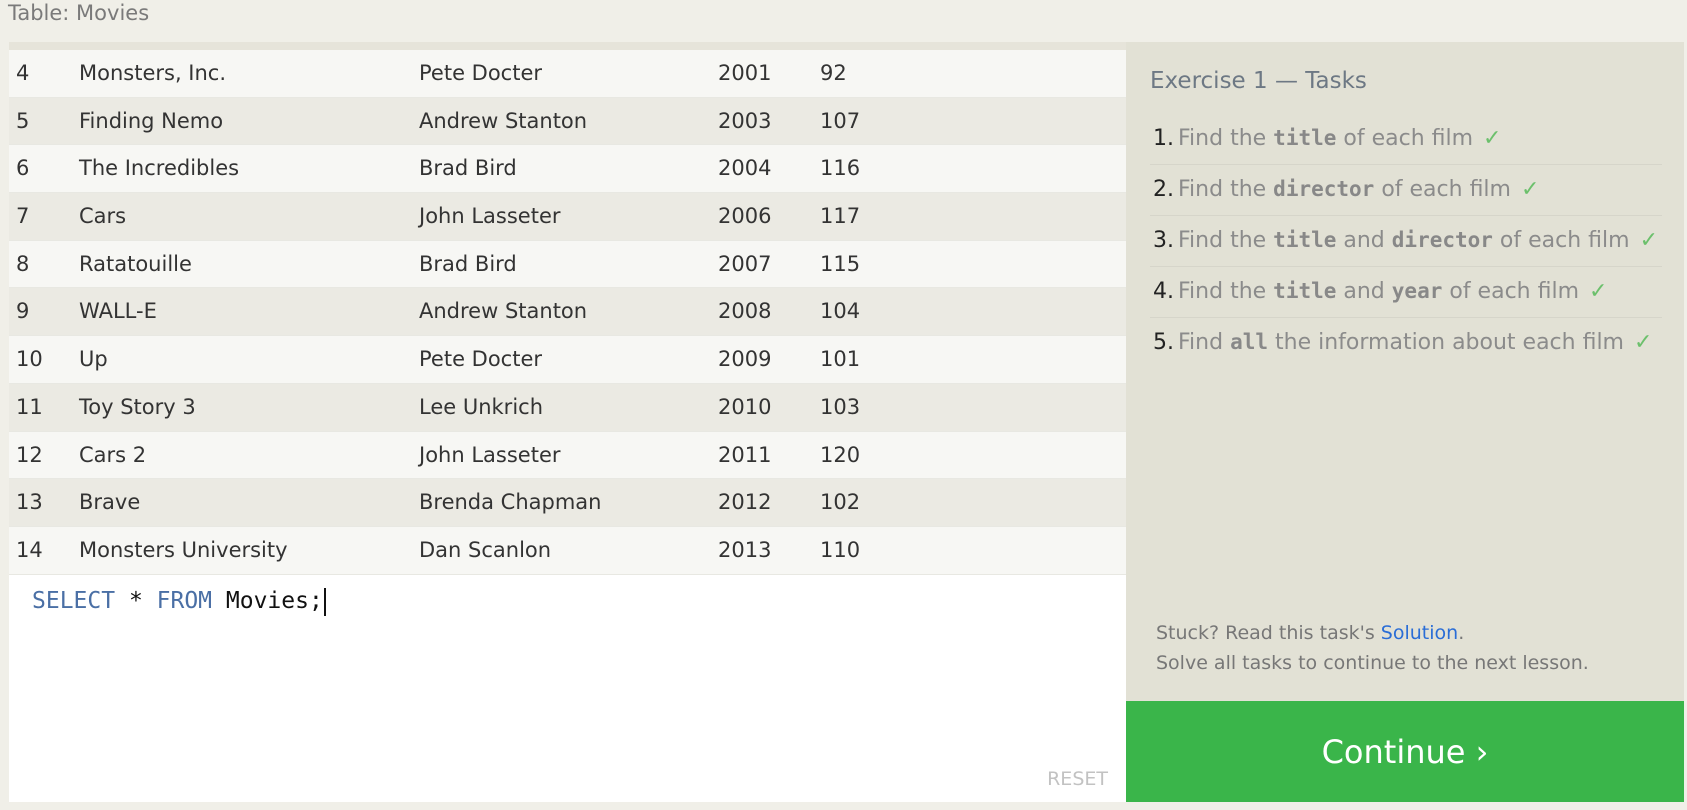 The height and width of the screenshot is (810, 1687). Describe the element at coordinates (745, 406) in the screenshot. I see `cell-year: 2010` at that location.